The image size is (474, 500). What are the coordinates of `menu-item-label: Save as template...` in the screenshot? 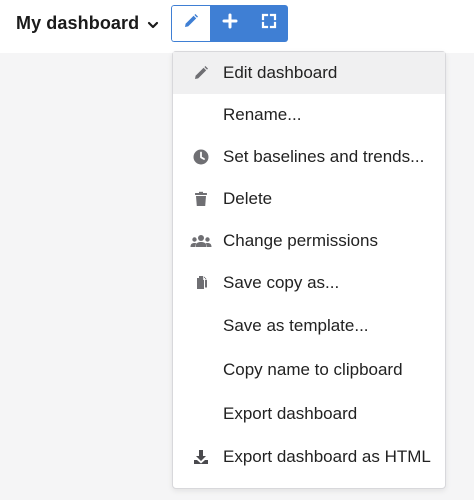 It's located at (296, 325).